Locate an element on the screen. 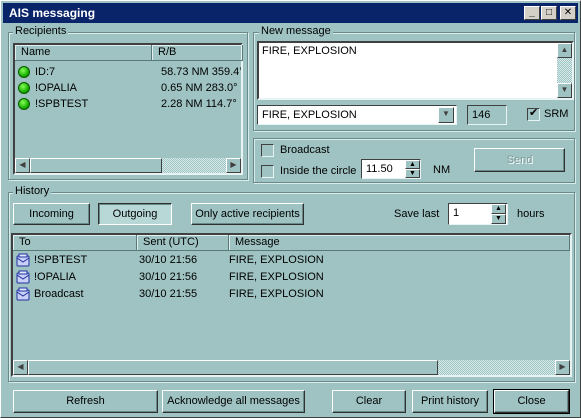 This screenshot has height=418, width=581. active-recipients-filter-button: Only active recipients is located at coordinates (247, 214).